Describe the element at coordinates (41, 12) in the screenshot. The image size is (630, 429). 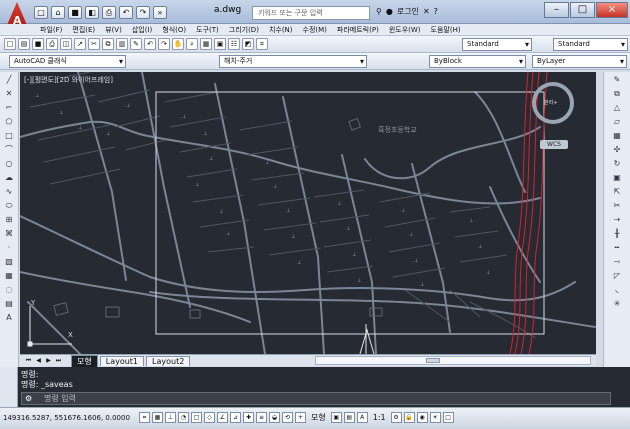
I see `new-file-icon: □` at that location.